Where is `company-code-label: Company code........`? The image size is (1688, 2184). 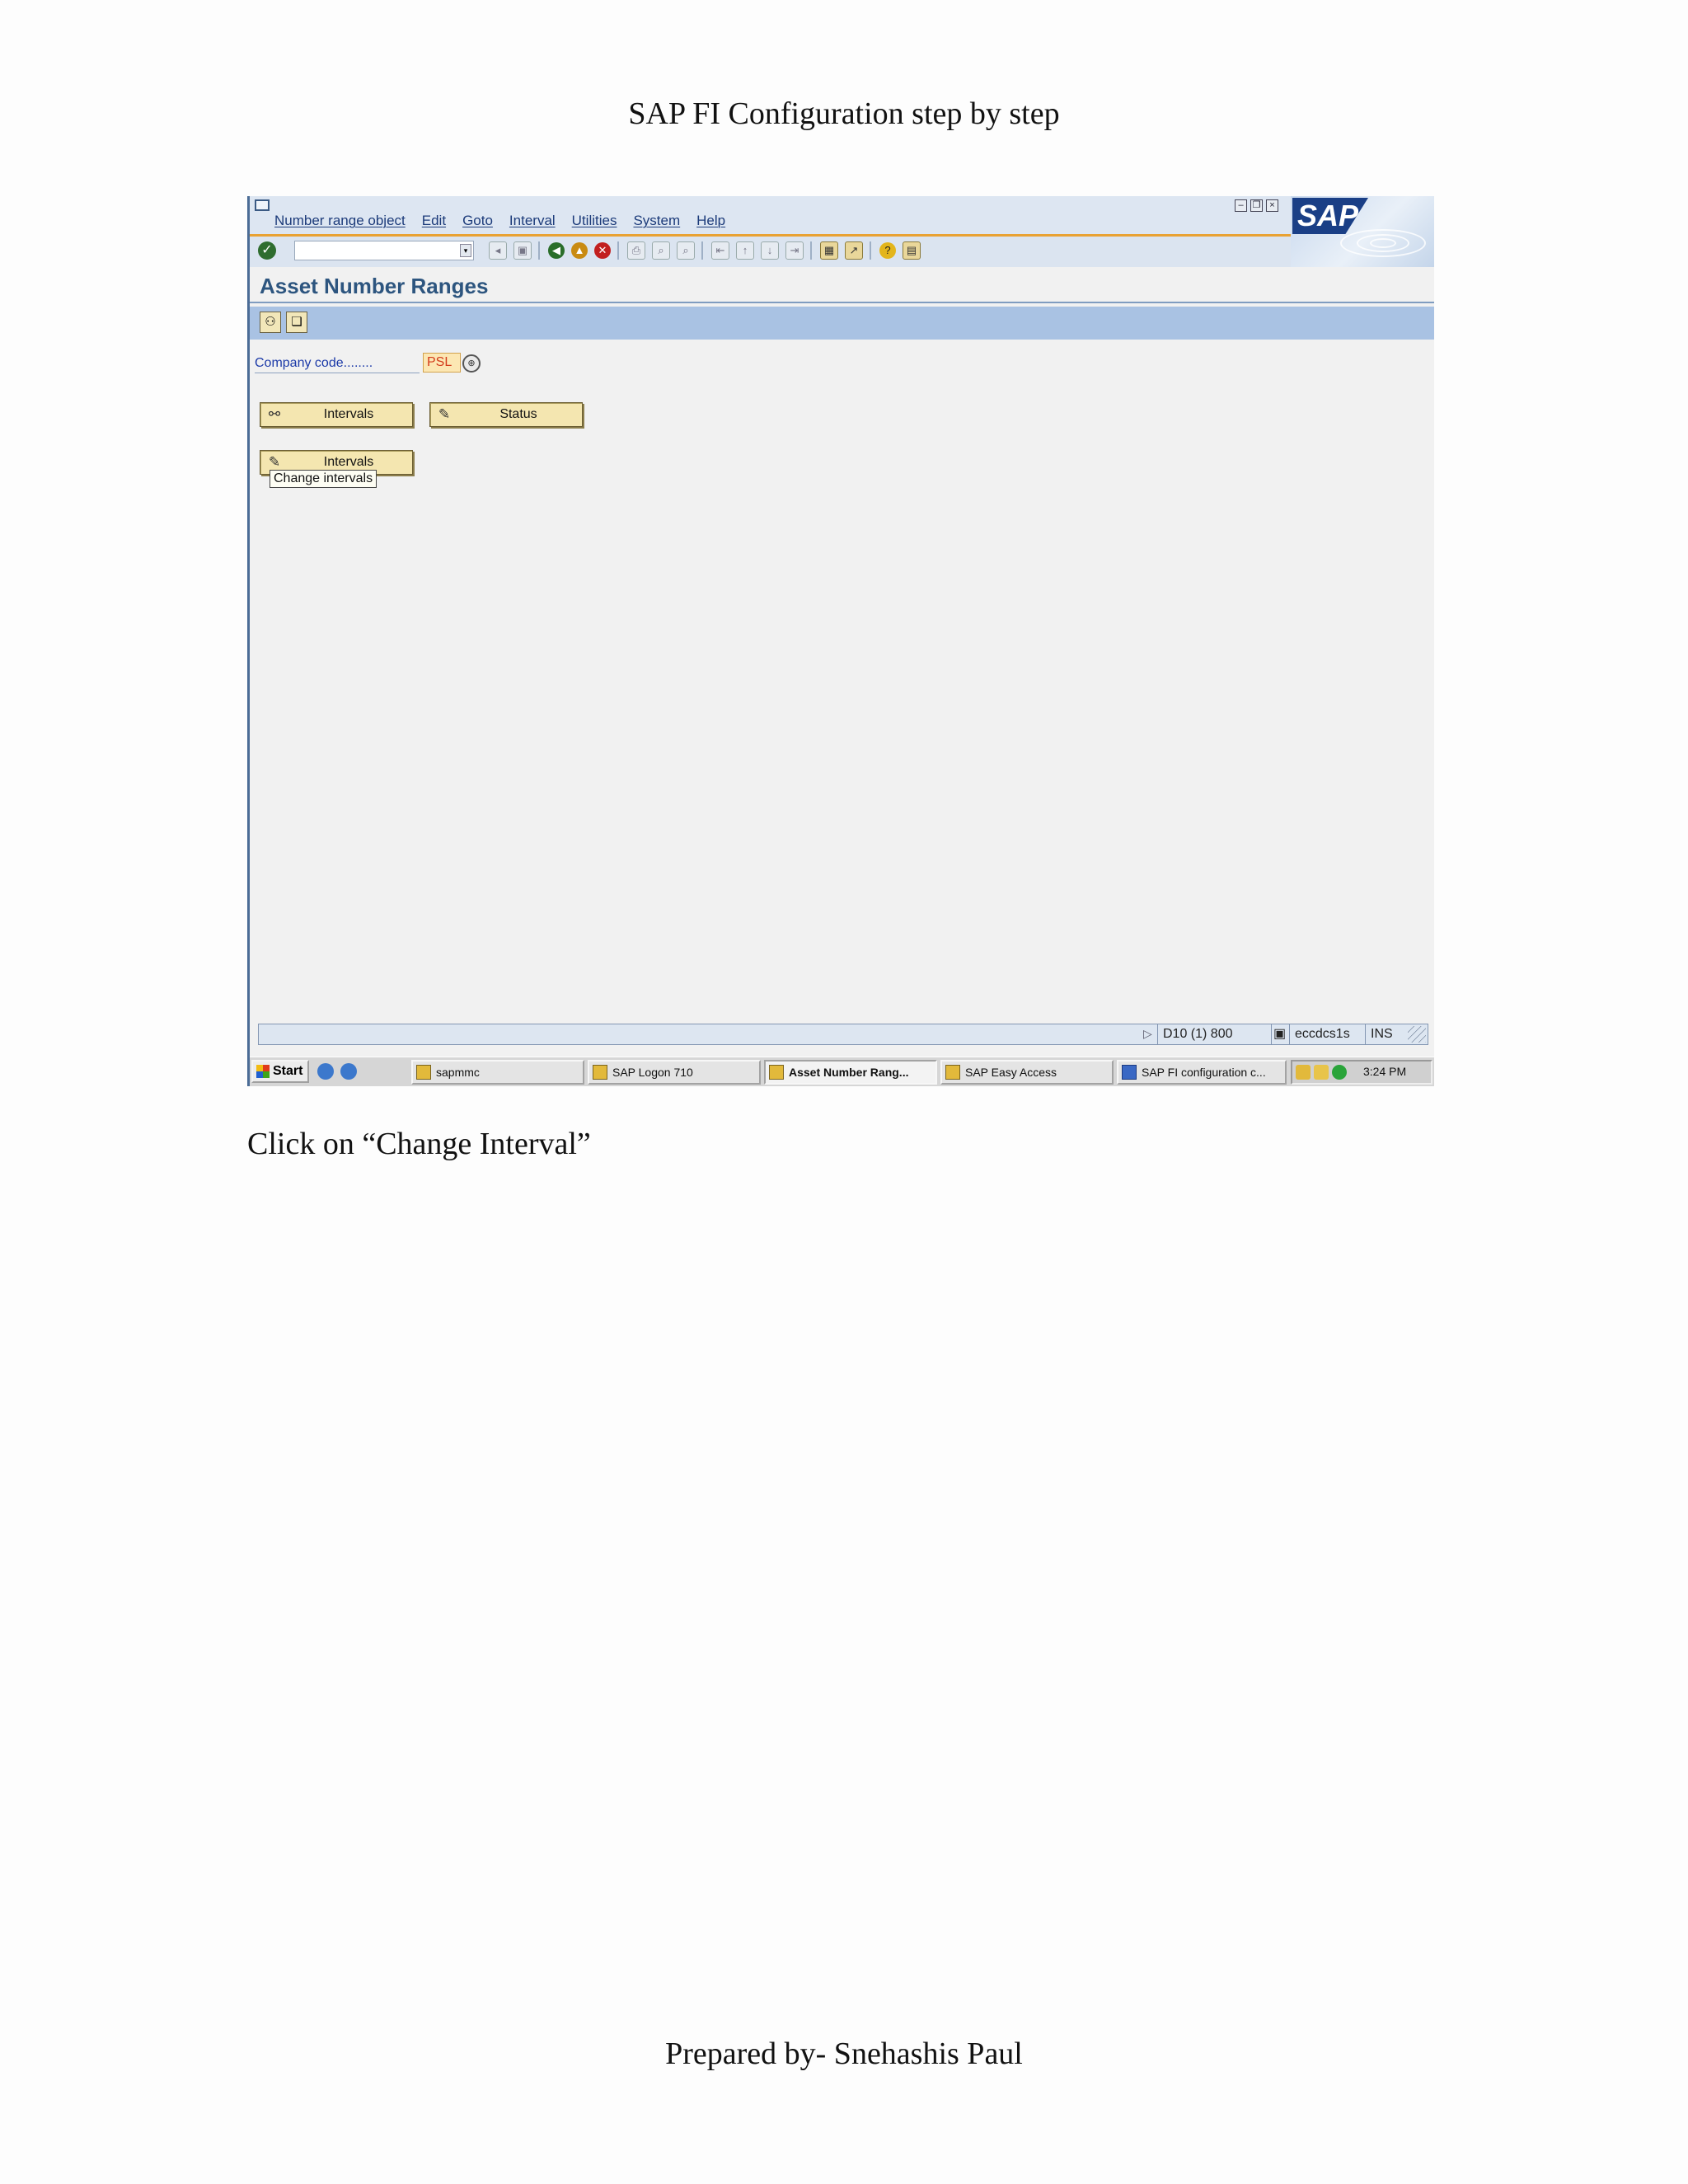 company-code-label: Company code........ is located at coordinates (337, 364).